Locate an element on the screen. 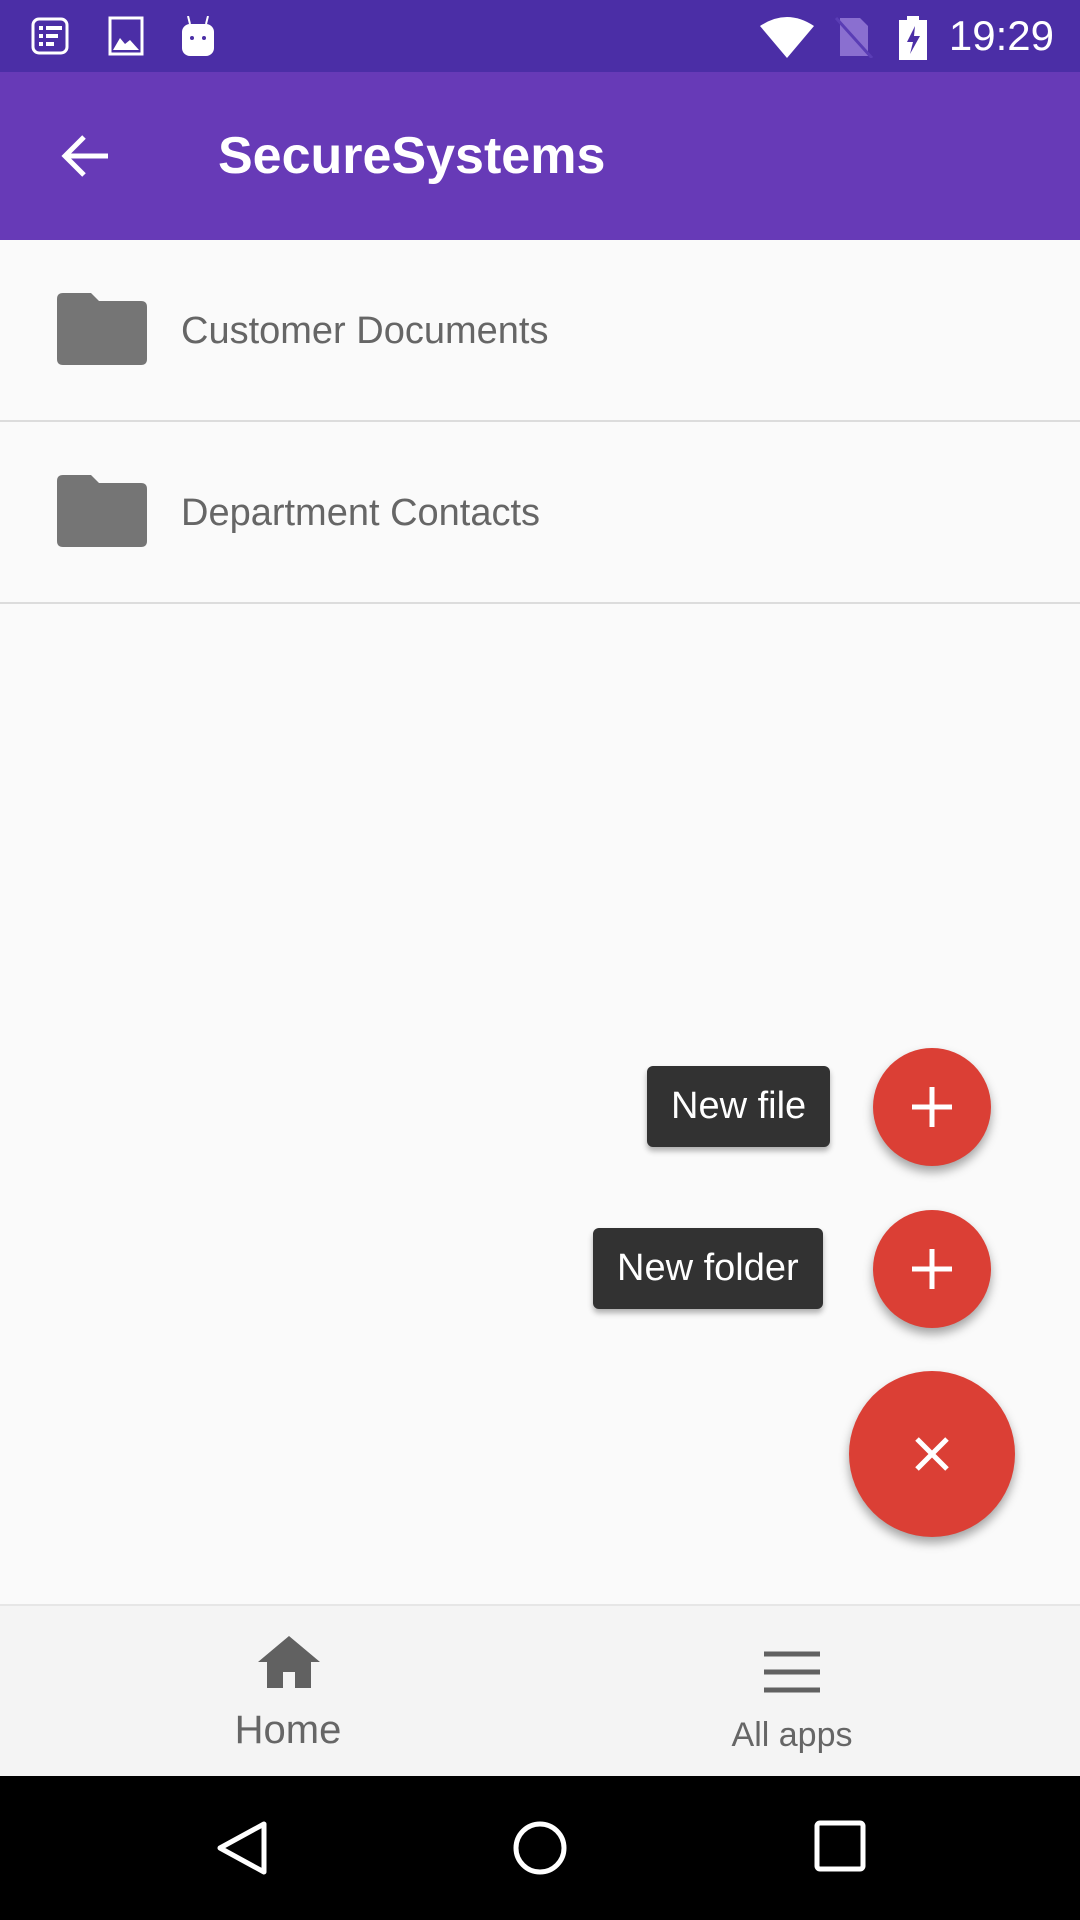  nav-all-apps: All apps is located at coordinates (792, 1692).